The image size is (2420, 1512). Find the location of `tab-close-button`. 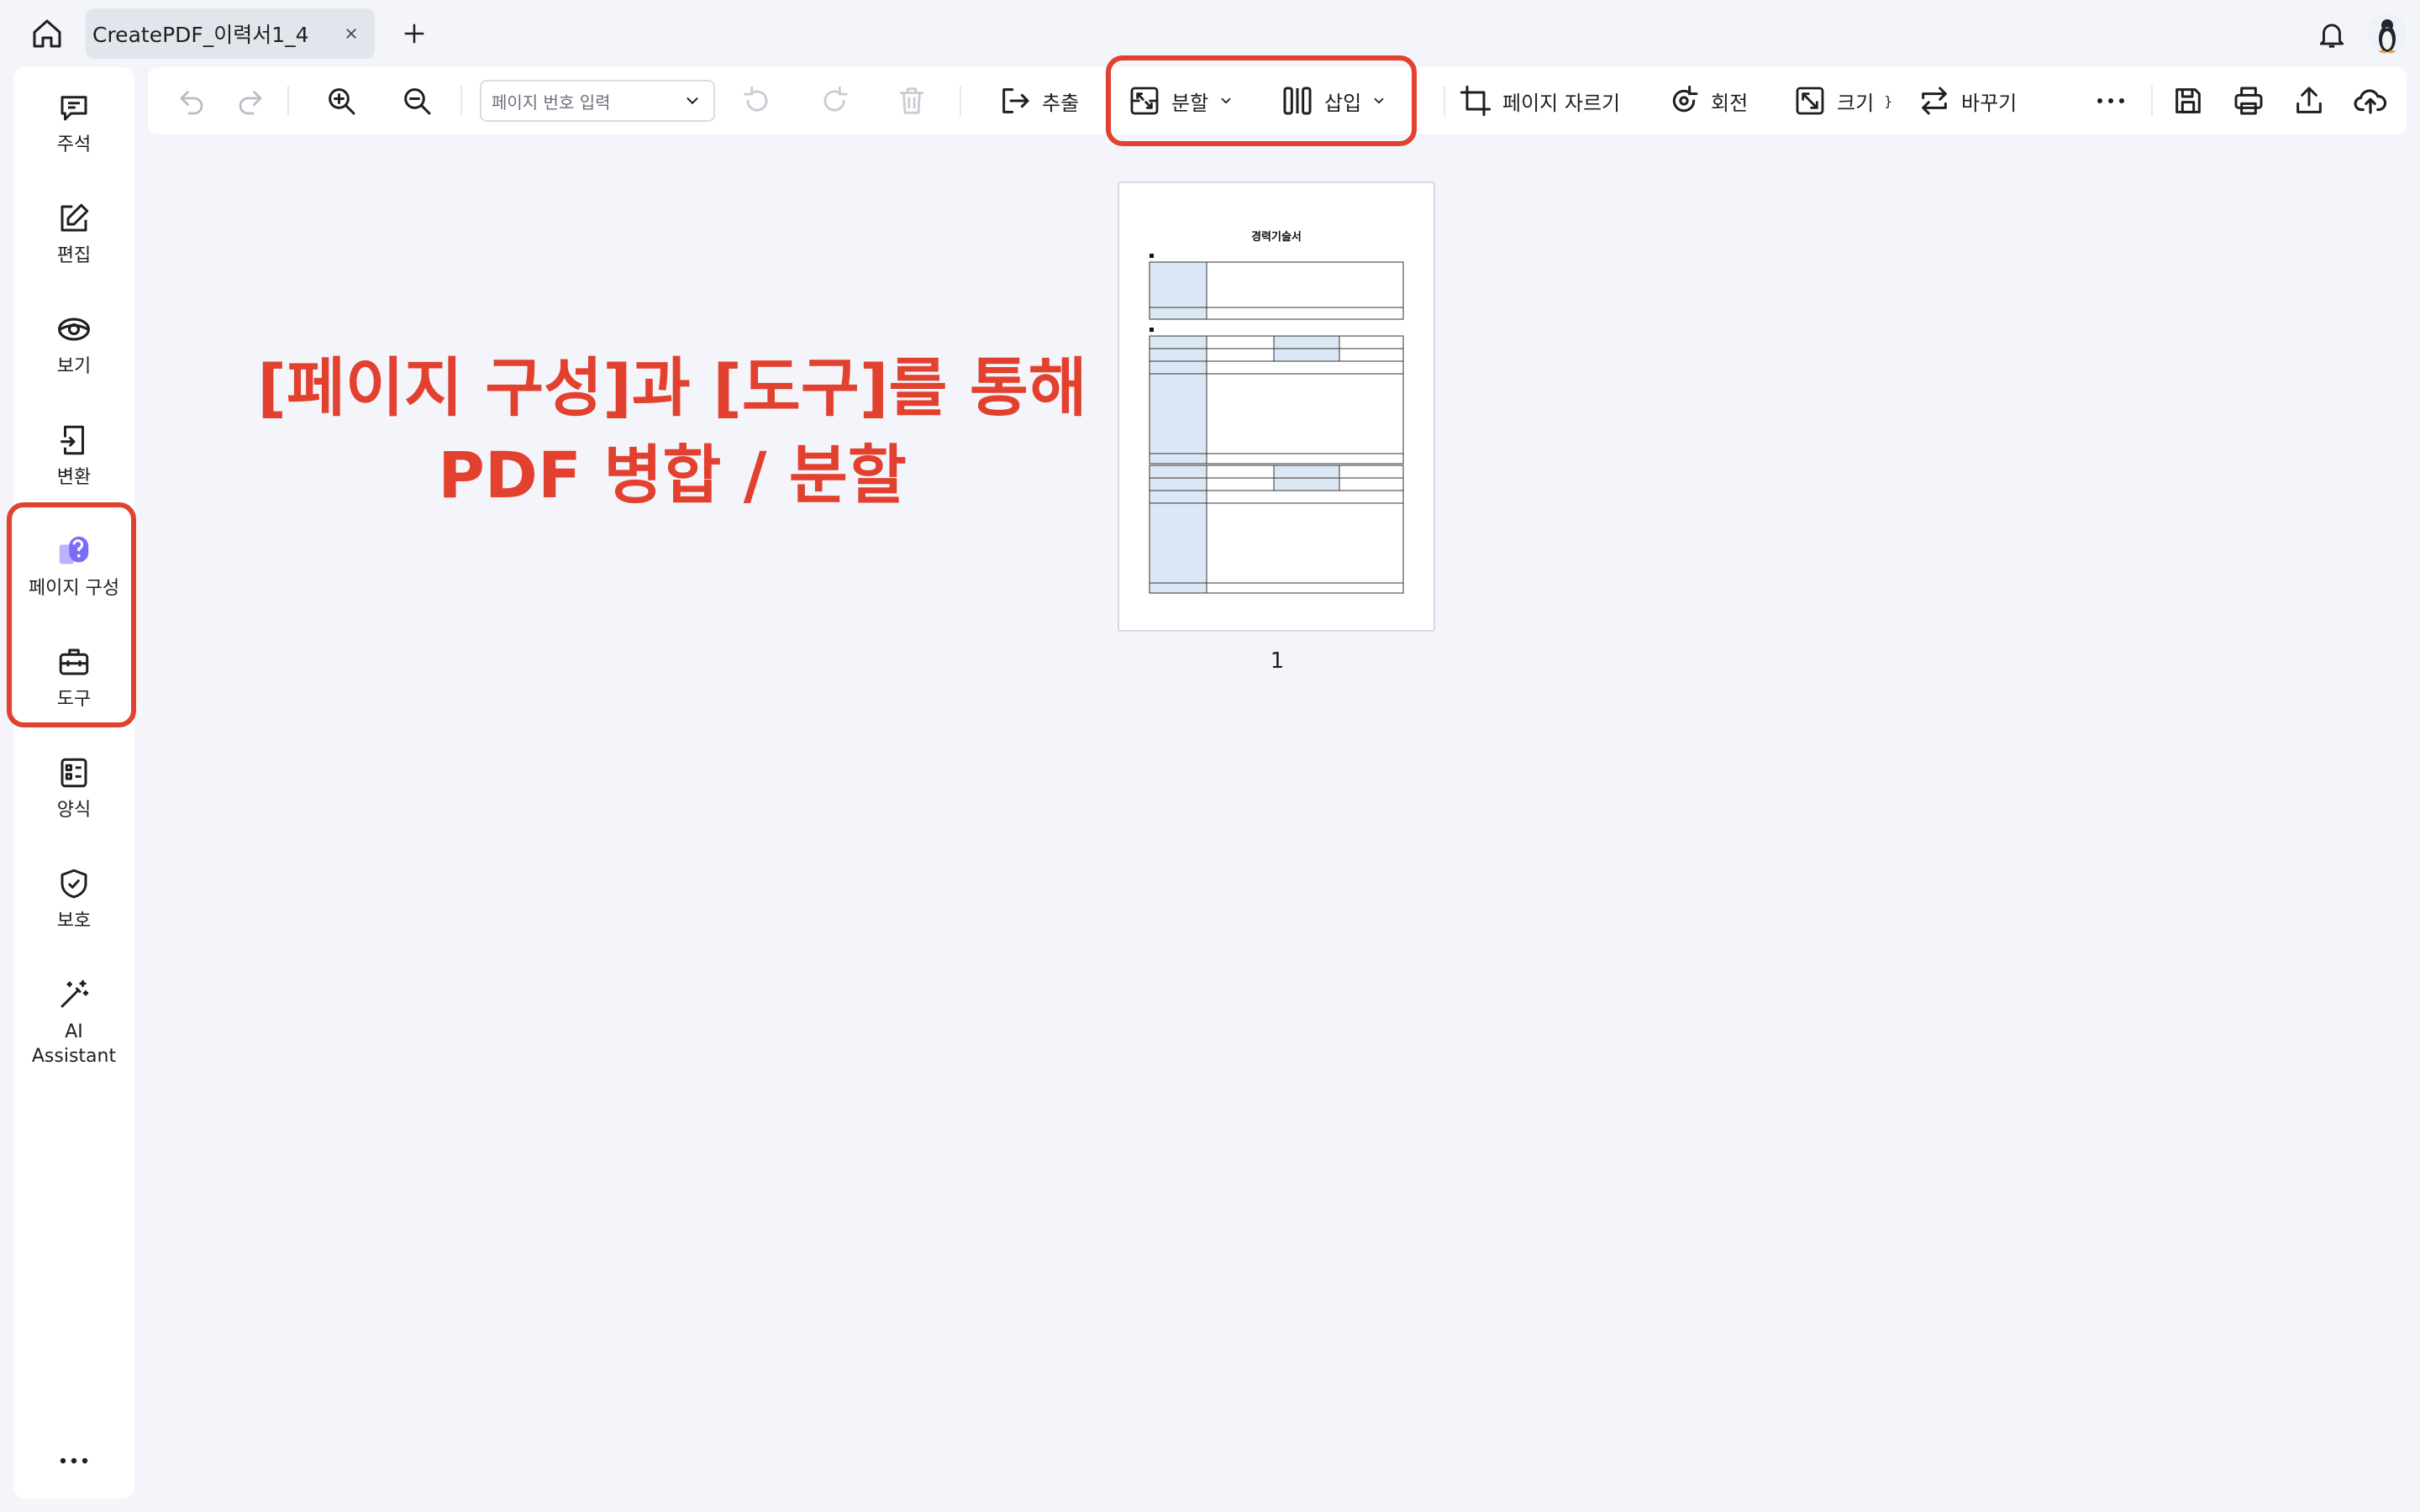

tab-close-button is located at coordinates (351, 33).